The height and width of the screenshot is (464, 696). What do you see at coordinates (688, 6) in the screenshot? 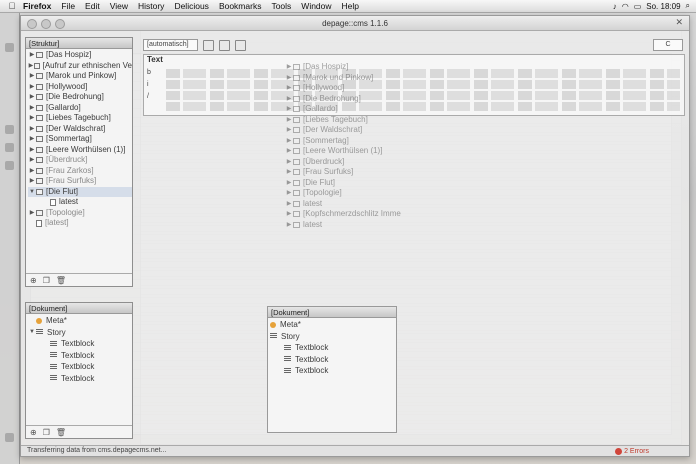
I see `spotlight-icon: ⌕` at bounding box center [688, 6].